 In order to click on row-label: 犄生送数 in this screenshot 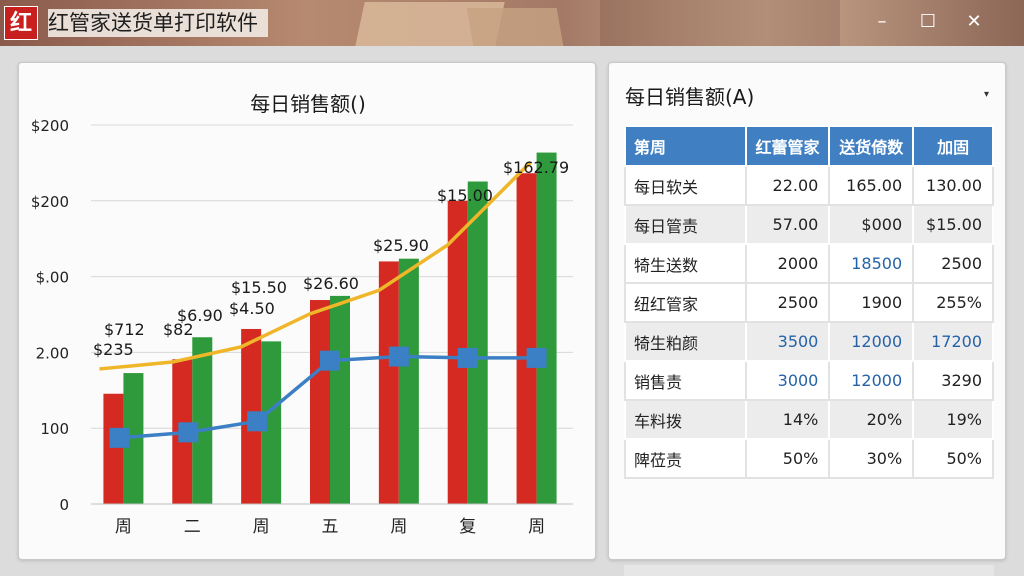, I will do `click(685, 263)`.